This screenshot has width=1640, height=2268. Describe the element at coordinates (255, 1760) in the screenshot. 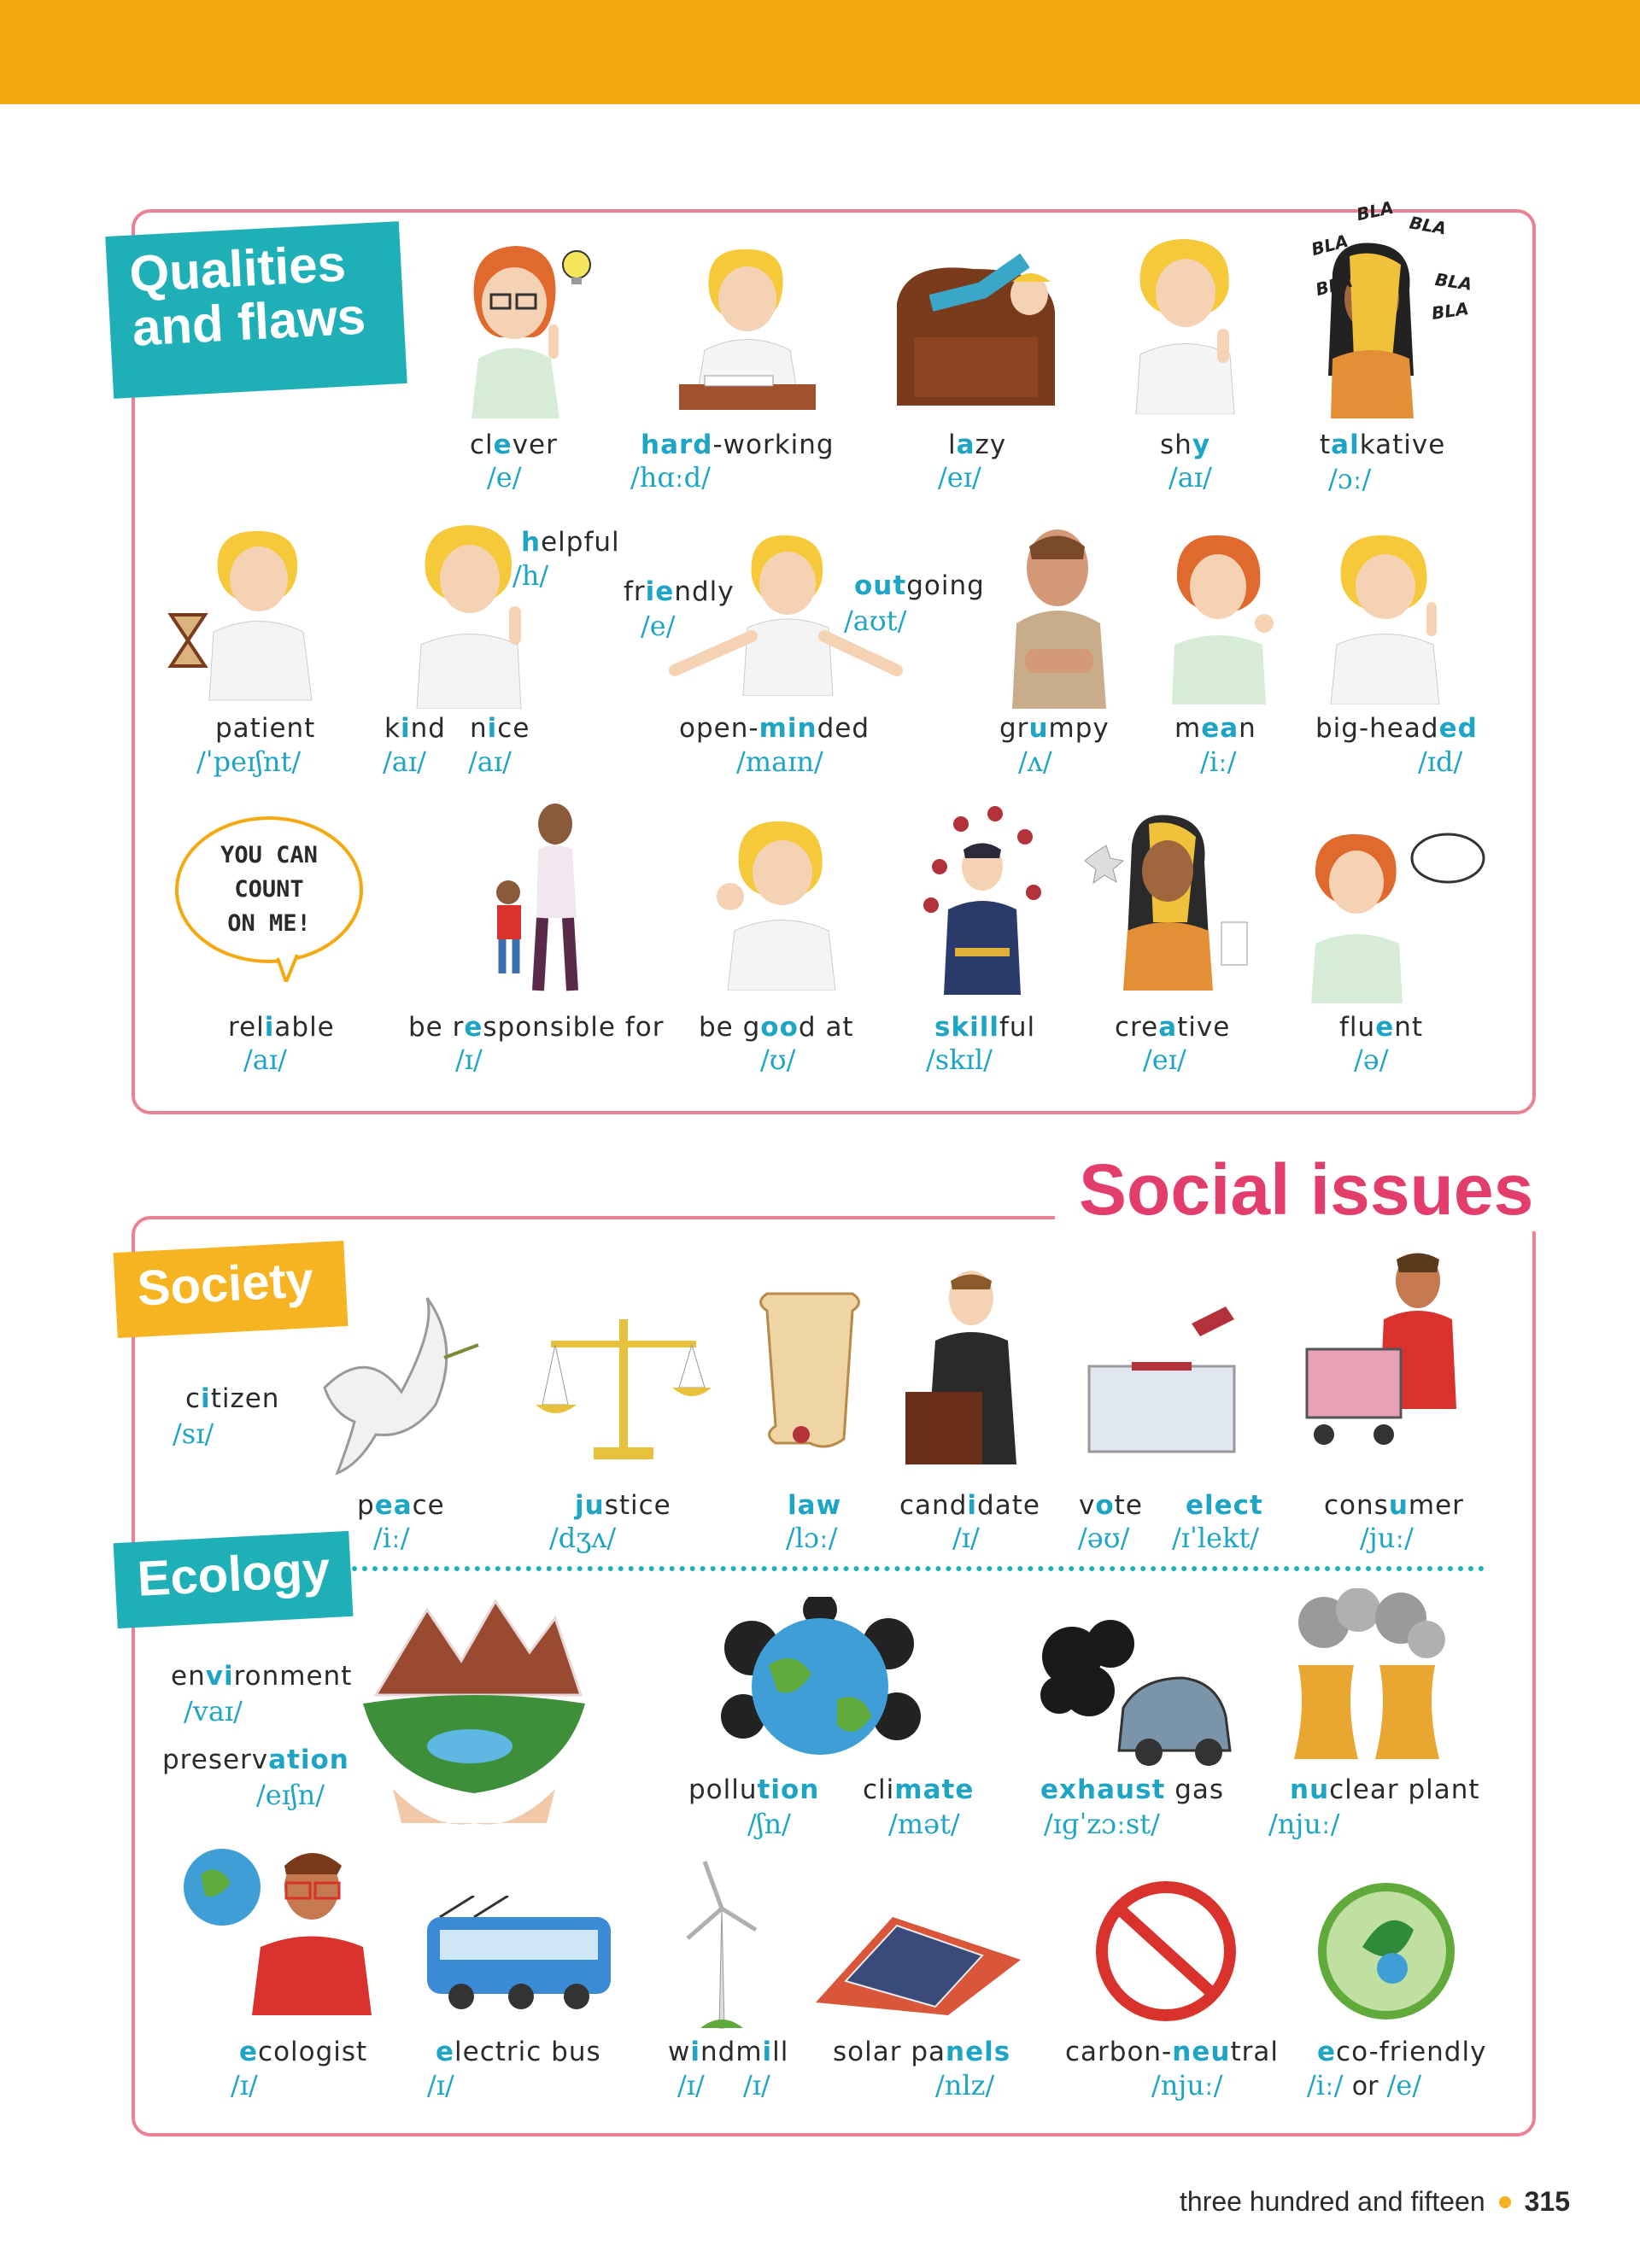

I see `word-preservation: preservation` at that location.